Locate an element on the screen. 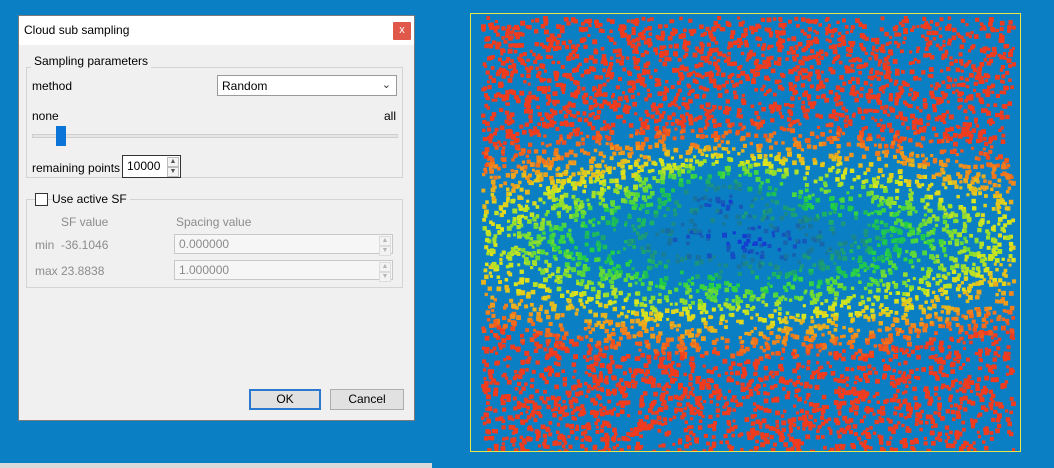  min-spacing-input: 0.000000 ▲ ▼ is located at coordinates (283, 245).